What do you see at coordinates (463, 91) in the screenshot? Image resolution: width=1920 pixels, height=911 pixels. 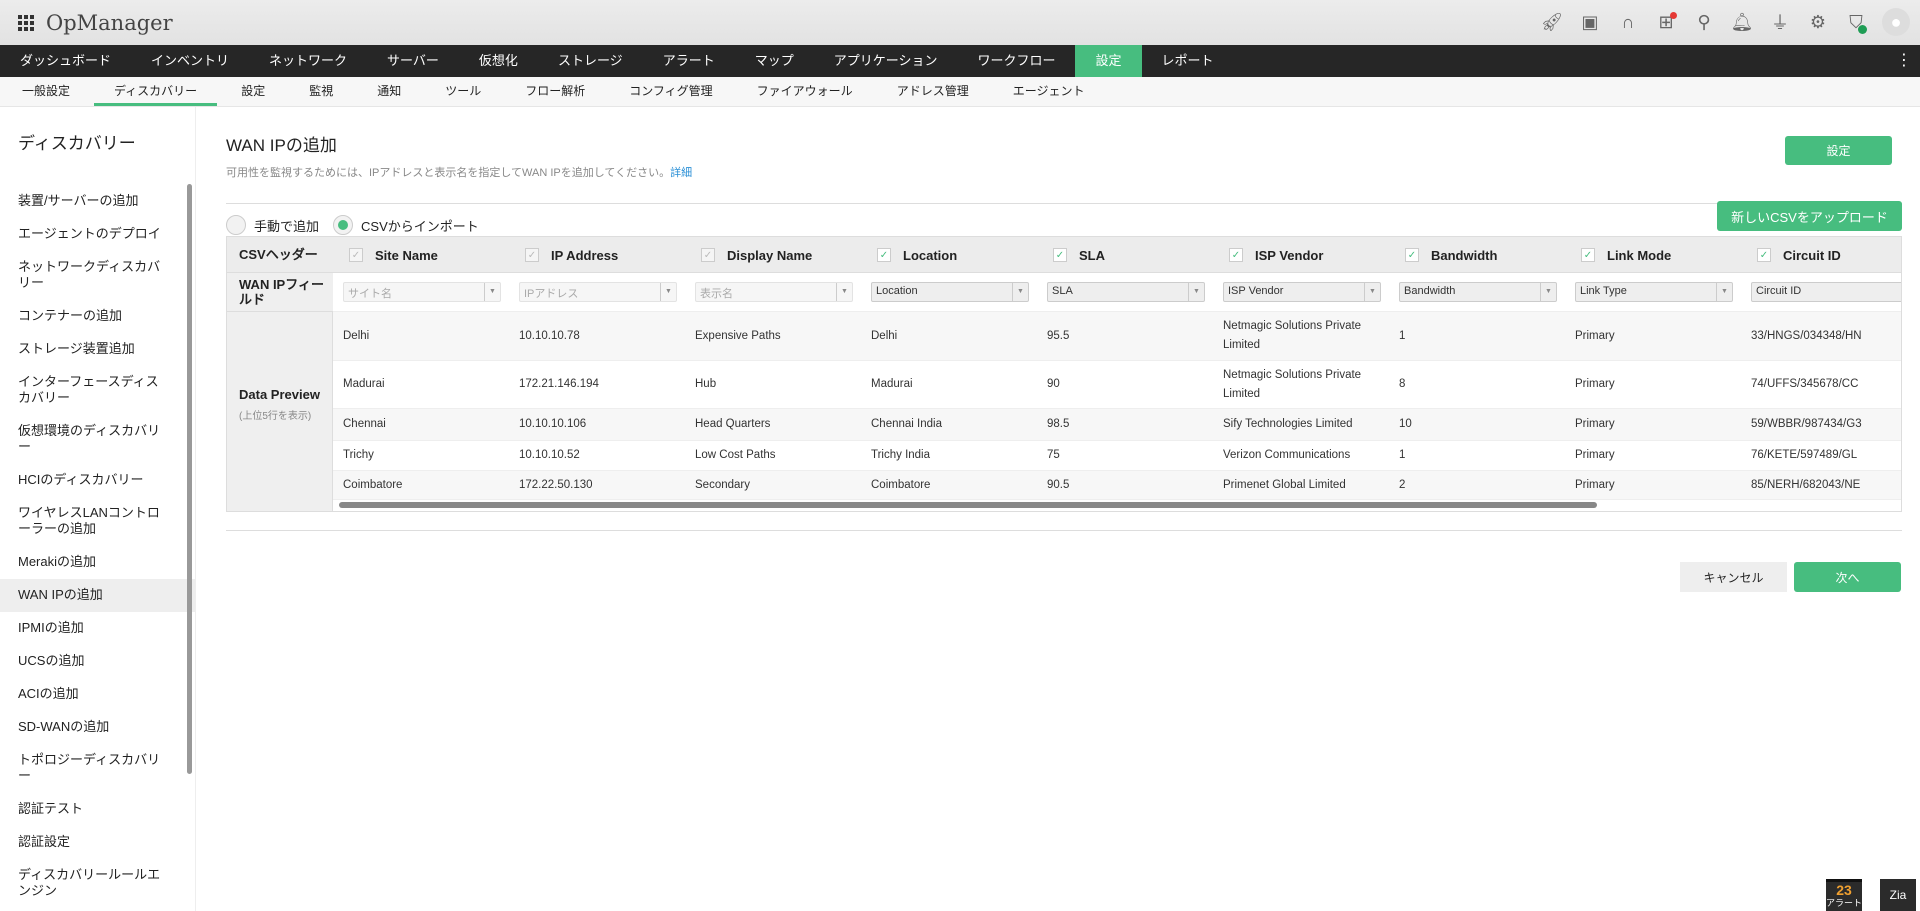 I see `subnav-item: ツール` at bounding box center [463, 91].